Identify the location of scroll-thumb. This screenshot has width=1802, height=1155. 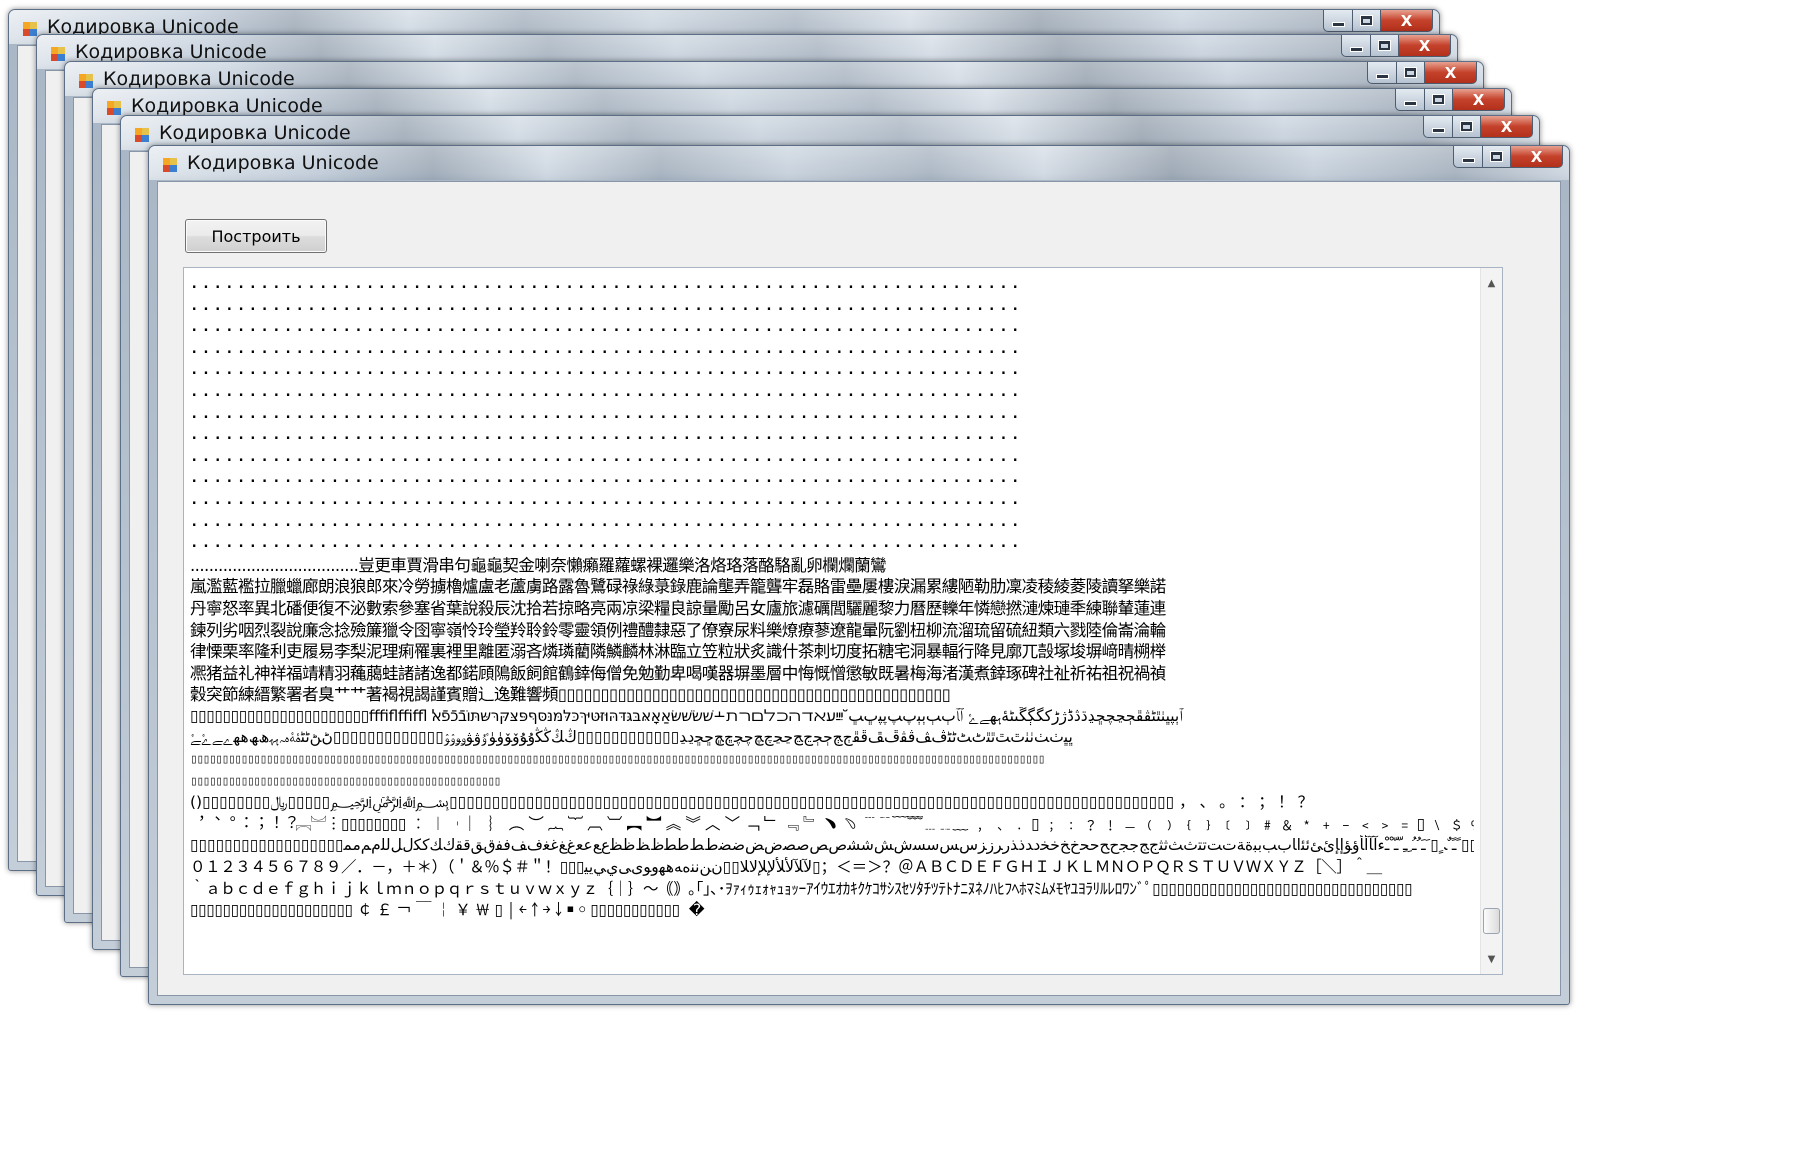
(1491, 921).